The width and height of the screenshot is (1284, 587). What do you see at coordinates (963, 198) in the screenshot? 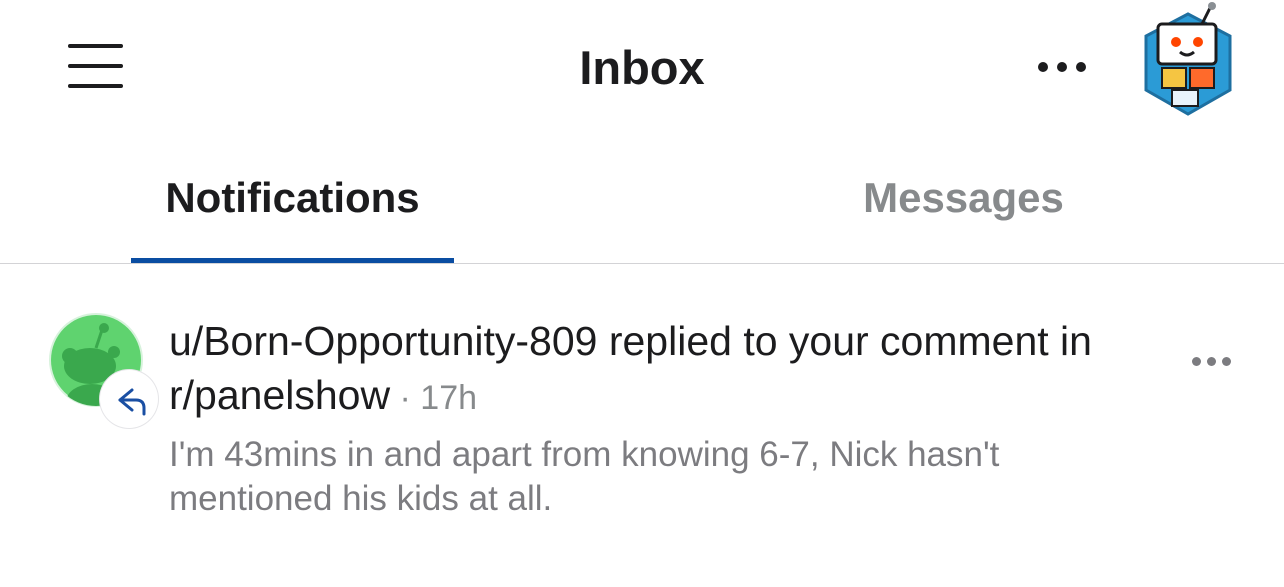
I see `tab-messages: Messages` at bounding box center [963, 198].